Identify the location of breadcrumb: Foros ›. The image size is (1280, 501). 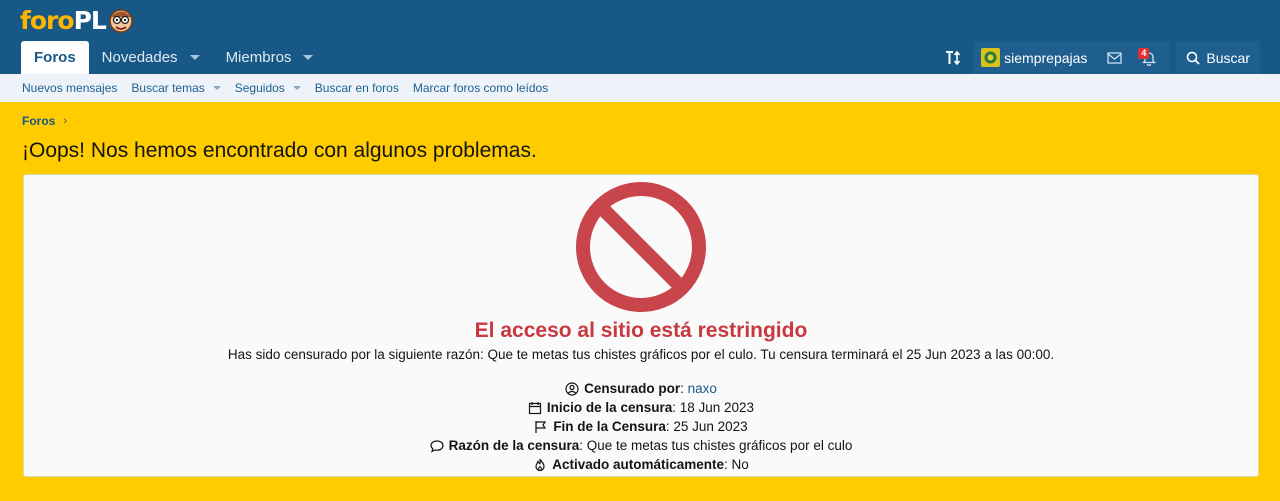
(44, 121).